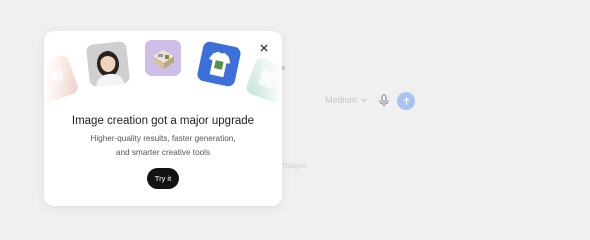  I want to click on close-icon, so click(264, 48).